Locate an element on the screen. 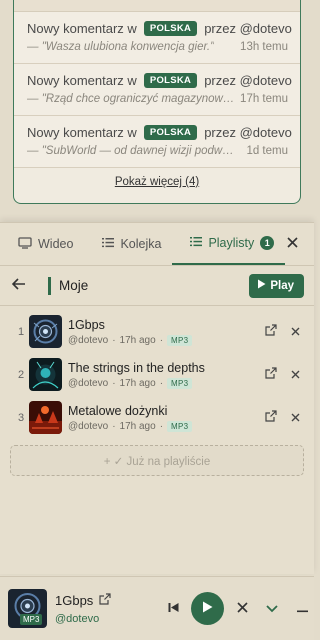 The image size is (320, 640). track-row: 1 1Gbps @dotevo · 17h ago · MP3 is located at coordinates (157, 331).